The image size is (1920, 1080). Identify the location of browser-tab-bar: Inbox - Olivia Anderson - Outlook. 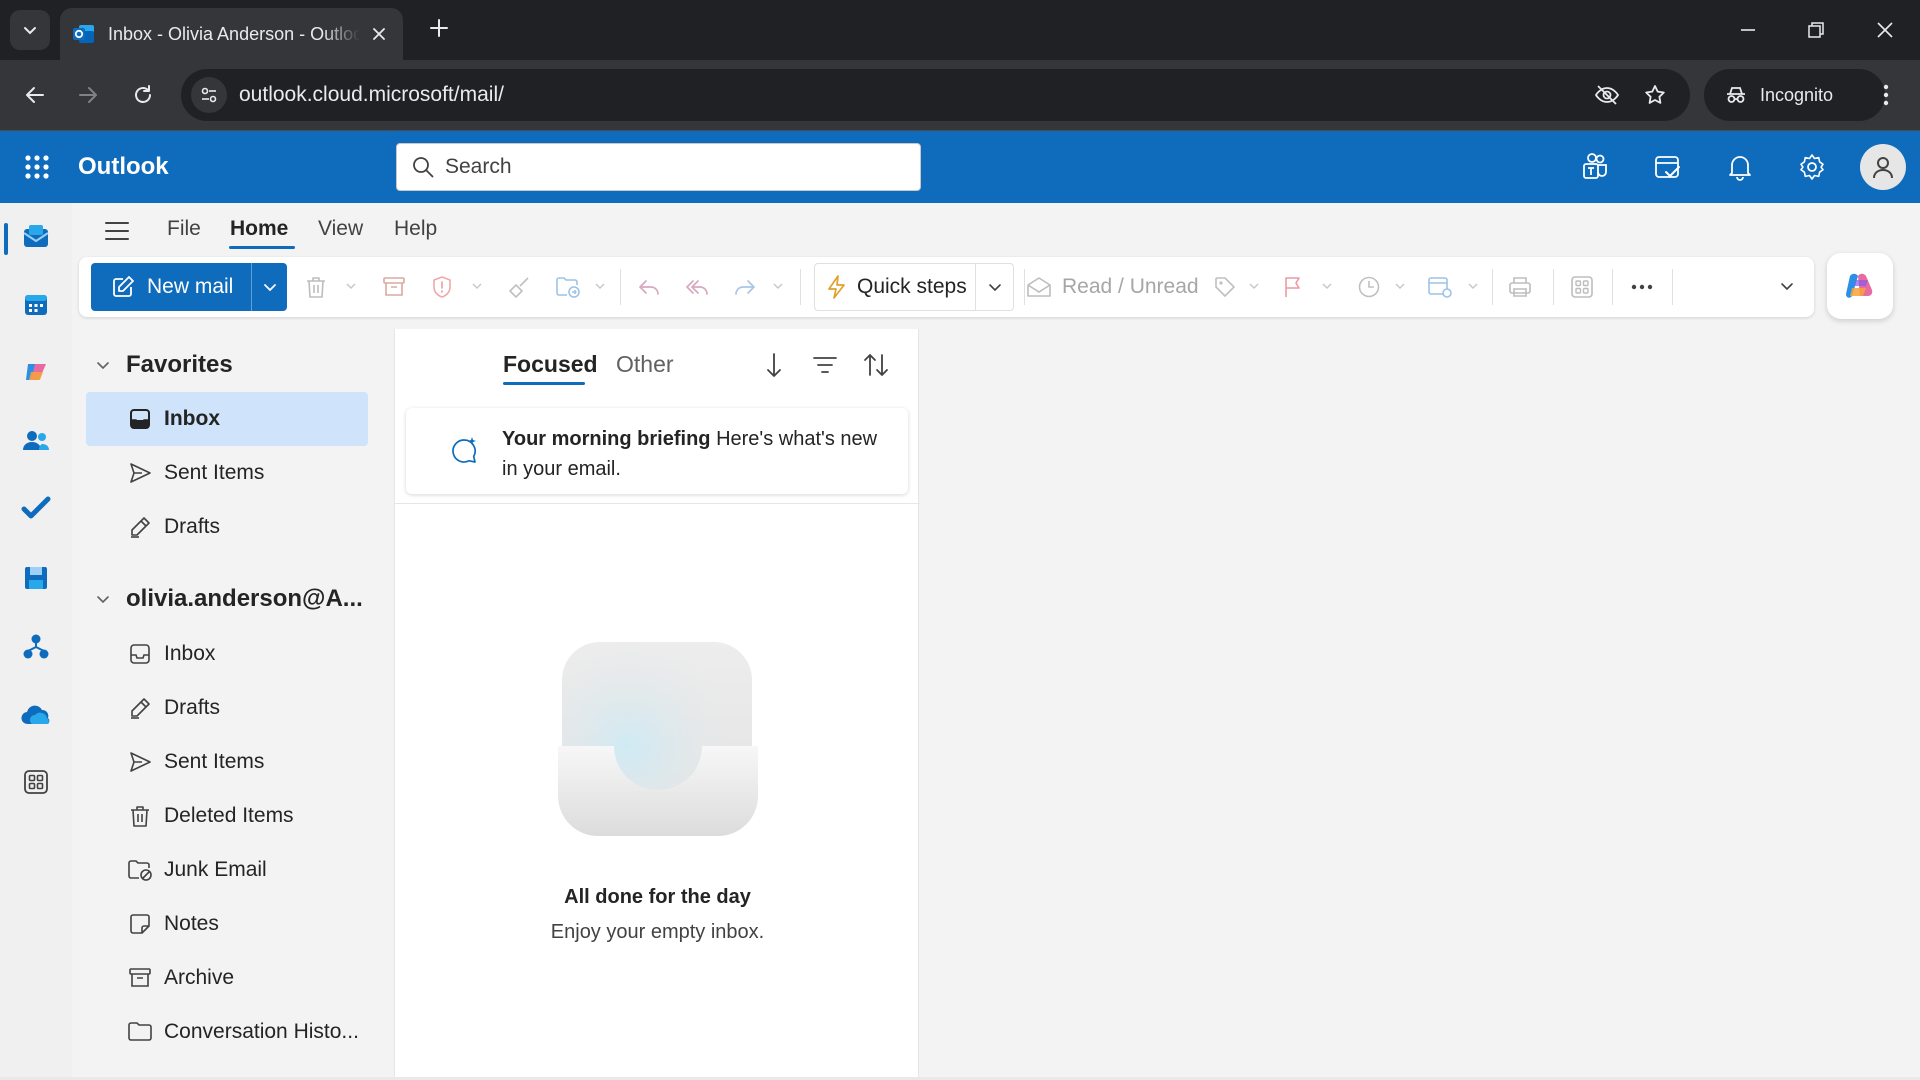
(960, 30).